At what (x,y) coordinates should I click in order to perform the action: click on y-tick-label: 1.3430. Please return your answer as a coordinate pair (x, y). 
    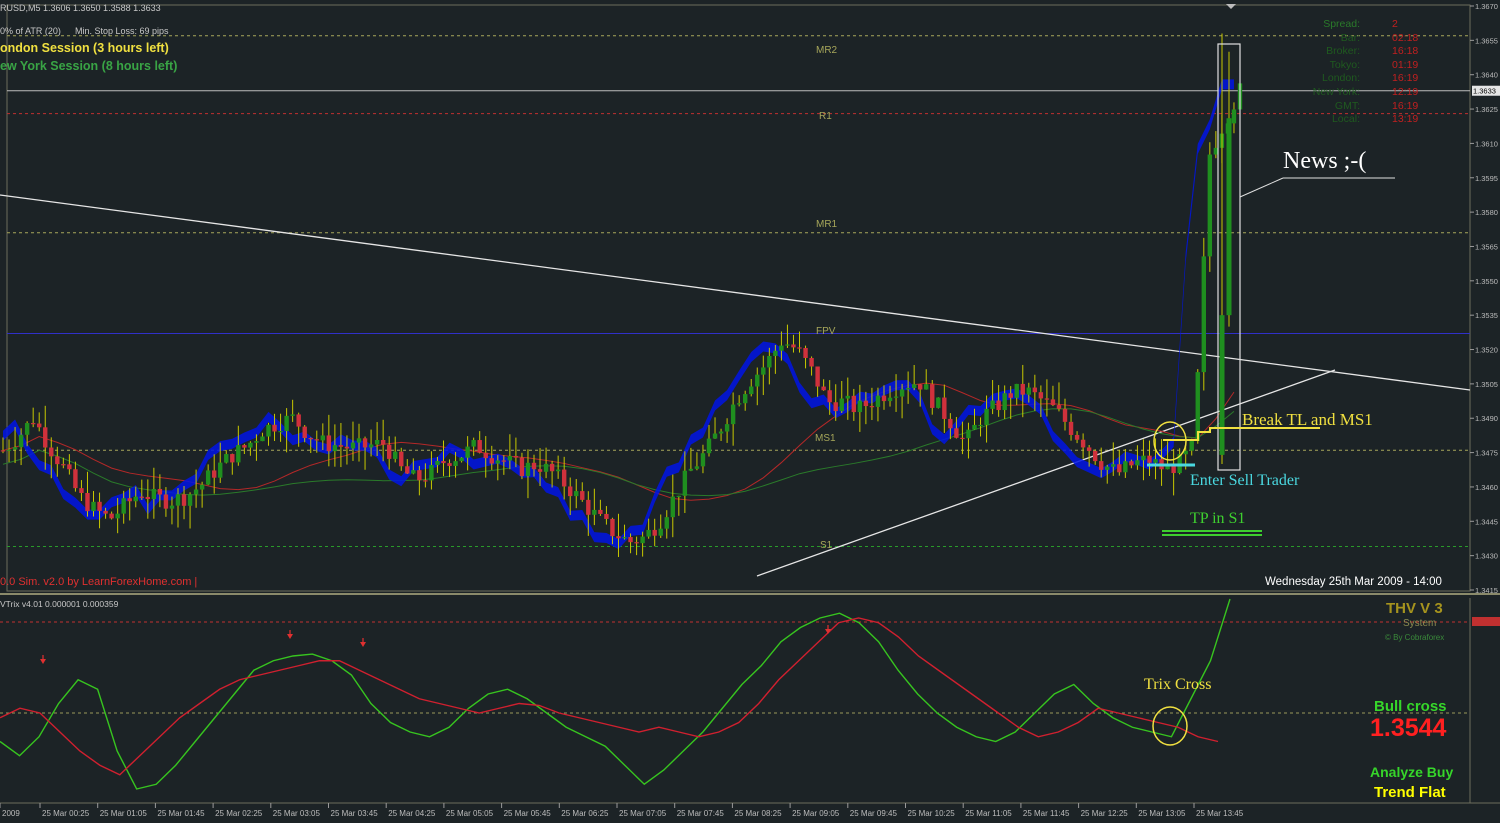
    Looking at the image, I should click on (1486, 556).